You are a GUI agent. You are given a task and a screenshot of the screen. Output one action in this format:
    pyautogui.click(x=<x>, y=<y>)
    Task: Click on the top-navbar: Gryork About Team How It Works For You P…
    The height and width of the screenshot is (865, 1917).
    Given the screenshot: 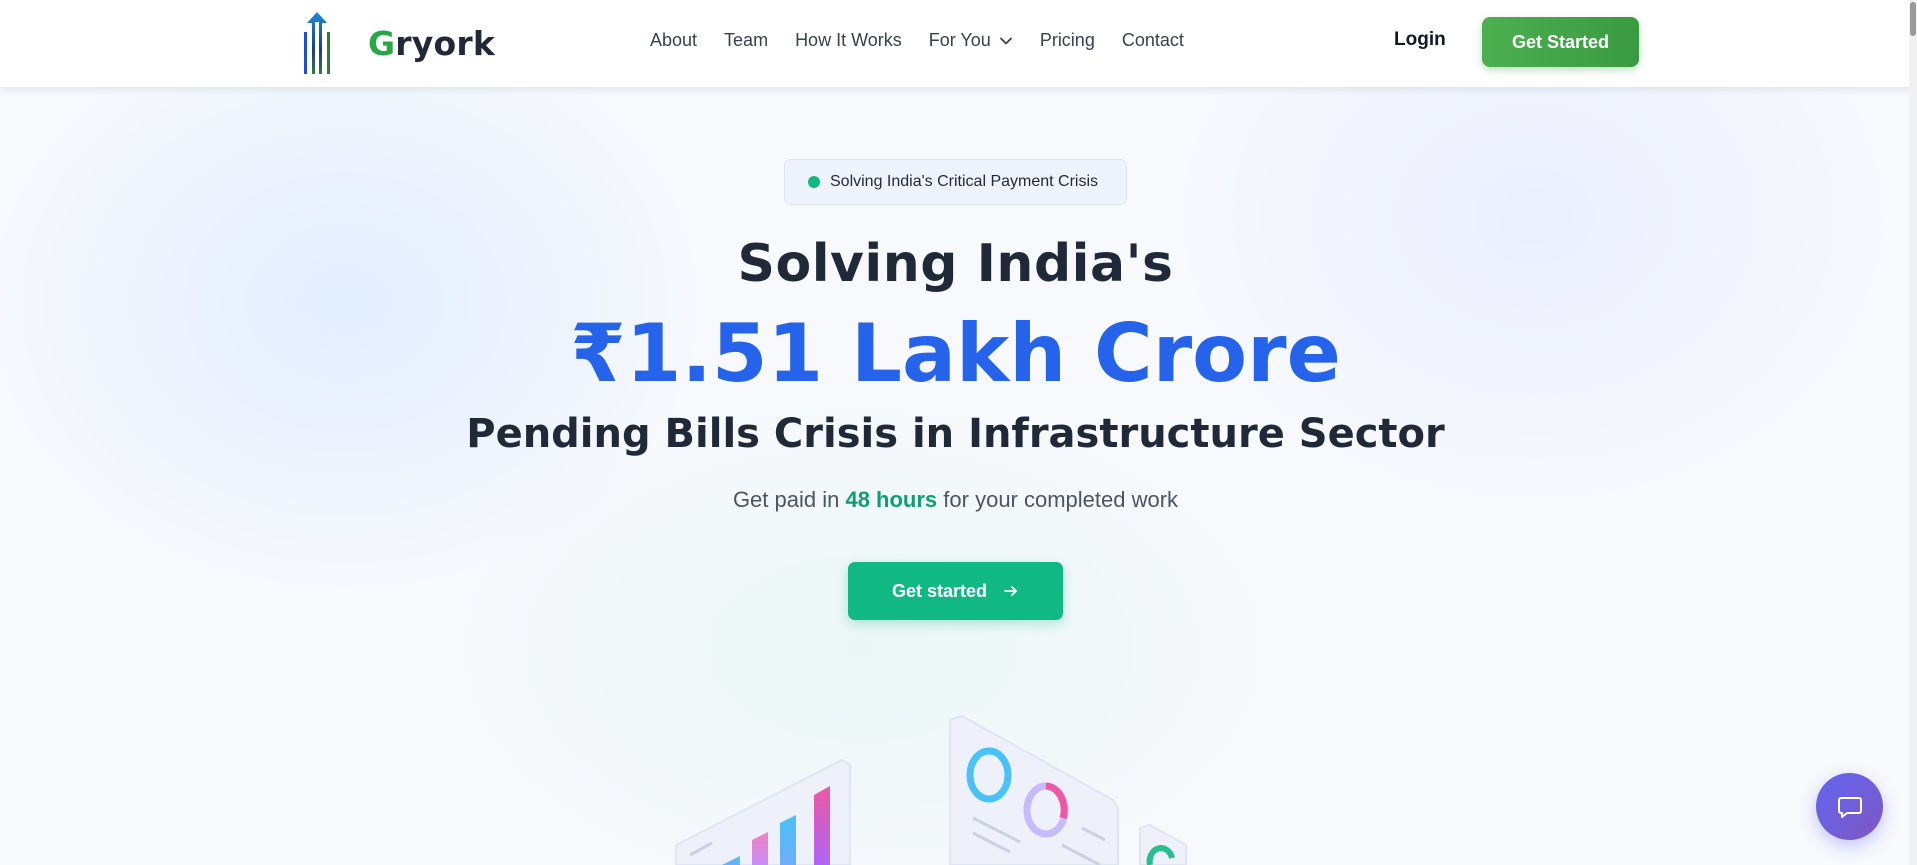 What is the action you would take?
    pyautogui.click(x=958, y=43)
    